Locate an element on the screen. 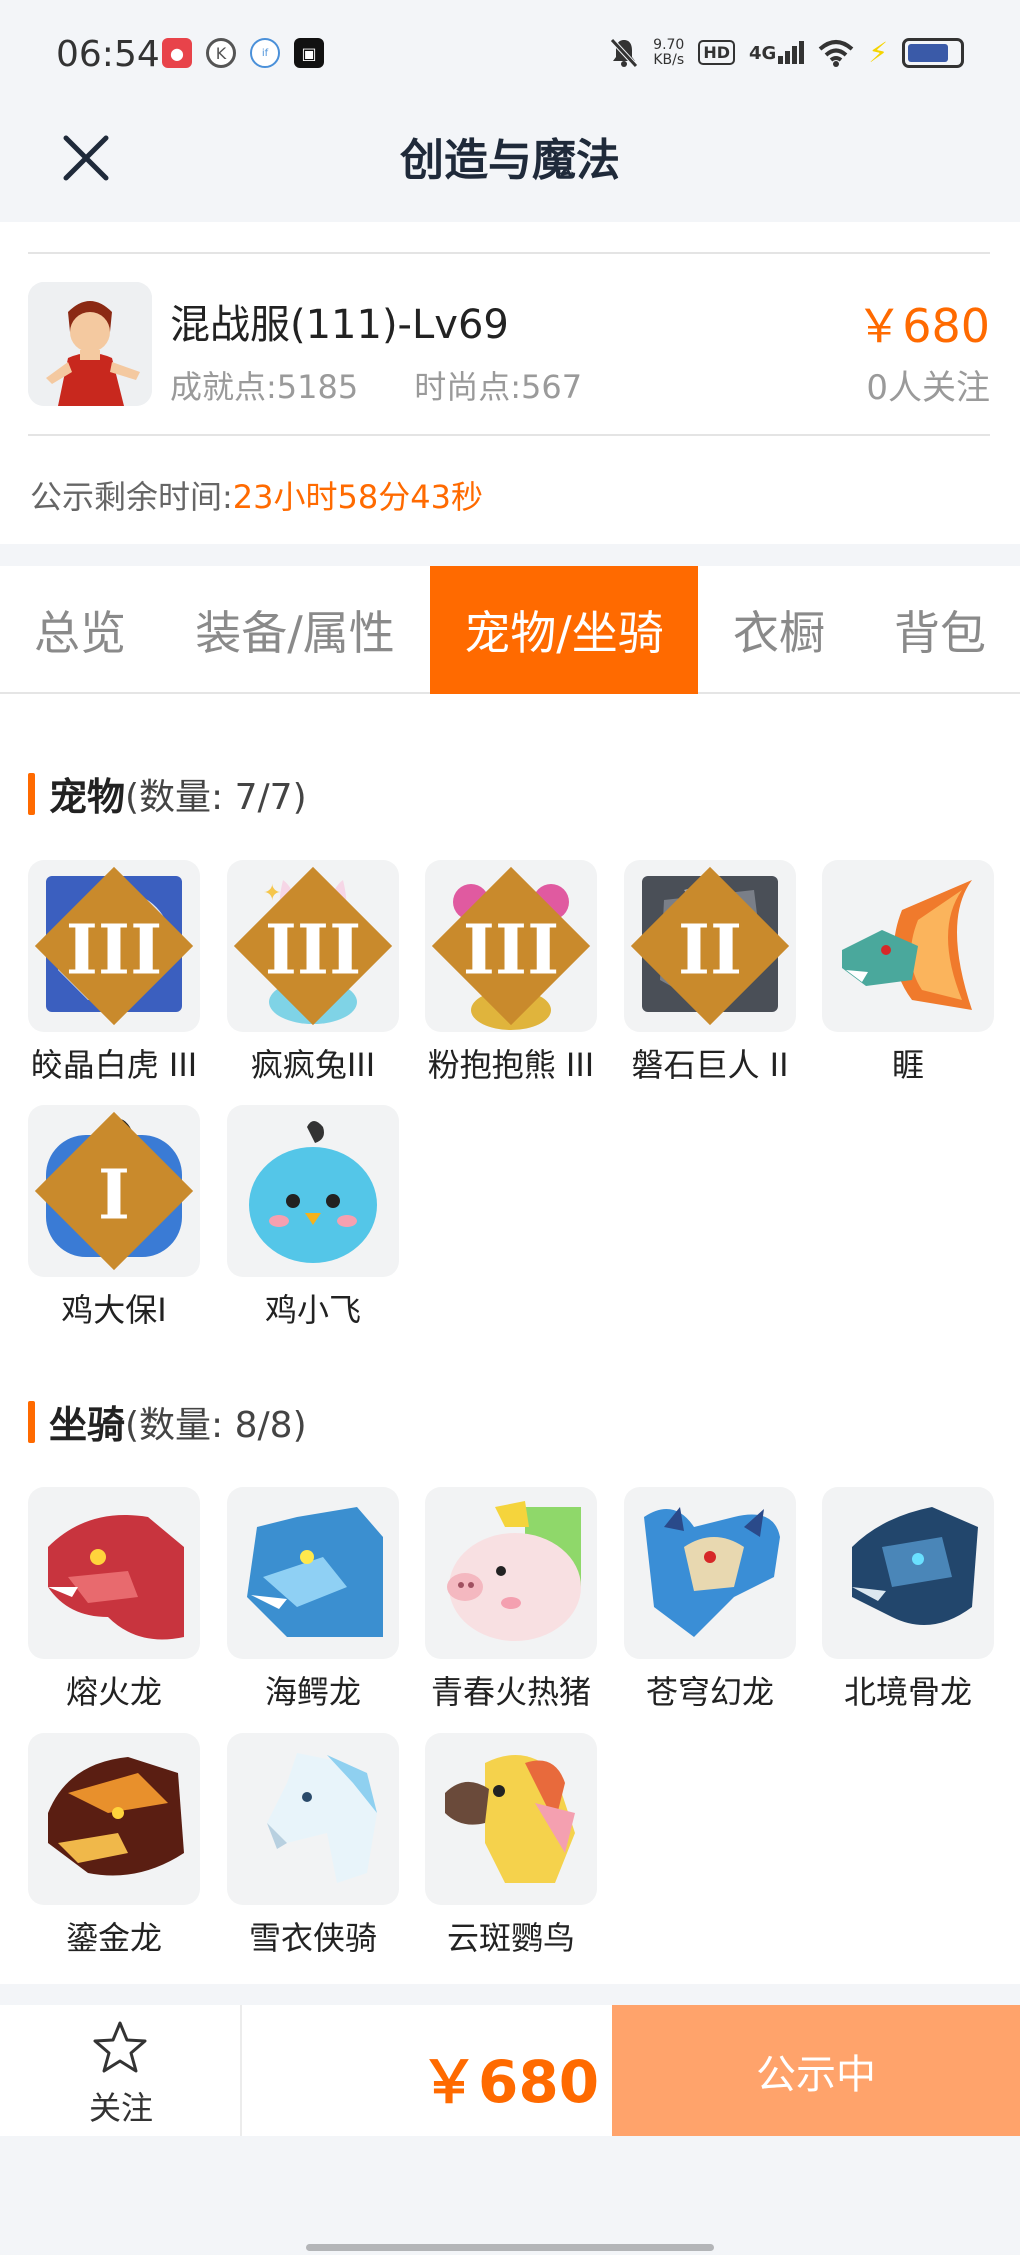 The width and height of the screenshot is (1020, 2255). pink-bear-icon: III is located at coordinates (511, 946).